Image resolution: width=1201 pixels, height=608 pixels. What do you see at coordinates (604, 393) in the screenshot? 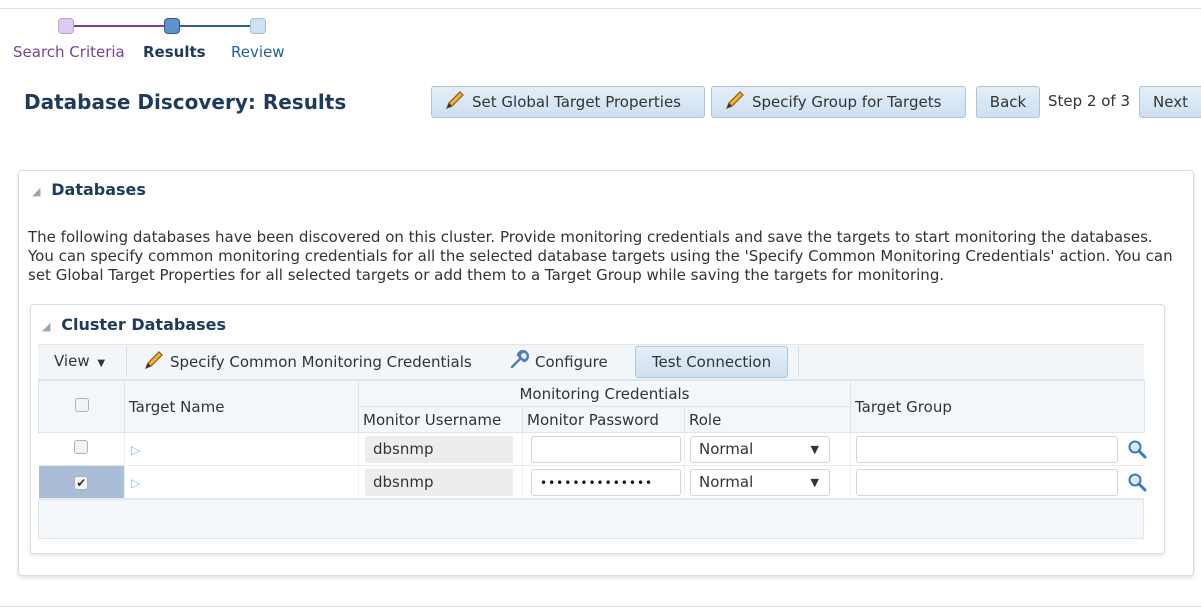
I see `column-group-monitoring-credentials: Monitoring Credentials` at bounding box center [604, 393].